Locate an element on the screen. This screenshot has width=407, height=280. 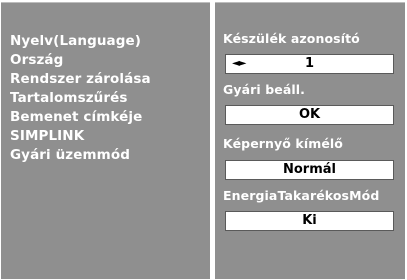
menu-item-simplink: SIMPLINK is located at coordinates (80, 136).